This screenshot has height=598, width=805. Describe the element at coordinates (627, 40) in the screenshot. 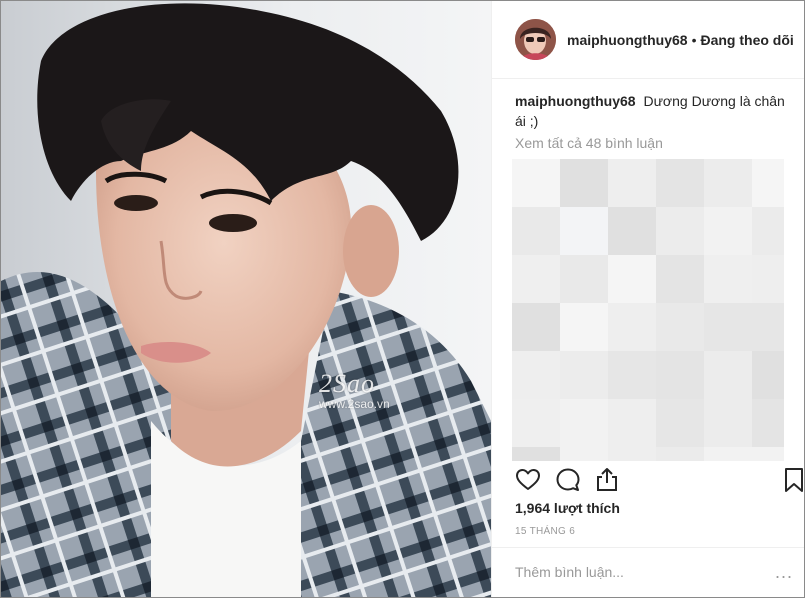

I see `header-username-link: maiphuongthuy68` at that location.